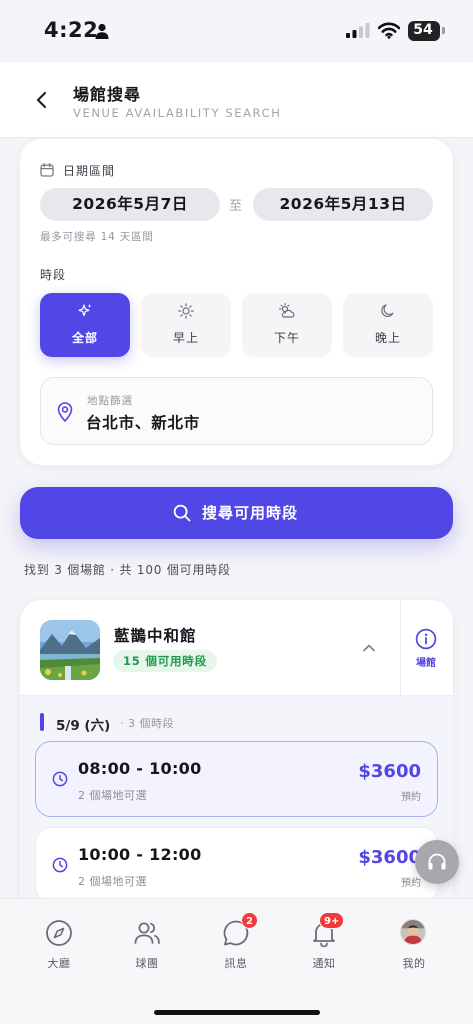 The image size is (473, 1024). I want to click on search-icon, so click(182, 513).